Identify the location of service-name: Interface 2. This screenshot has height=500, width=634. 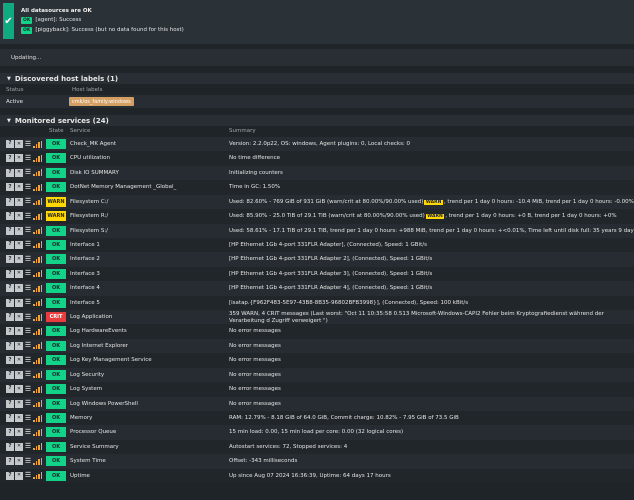
(85, 259).